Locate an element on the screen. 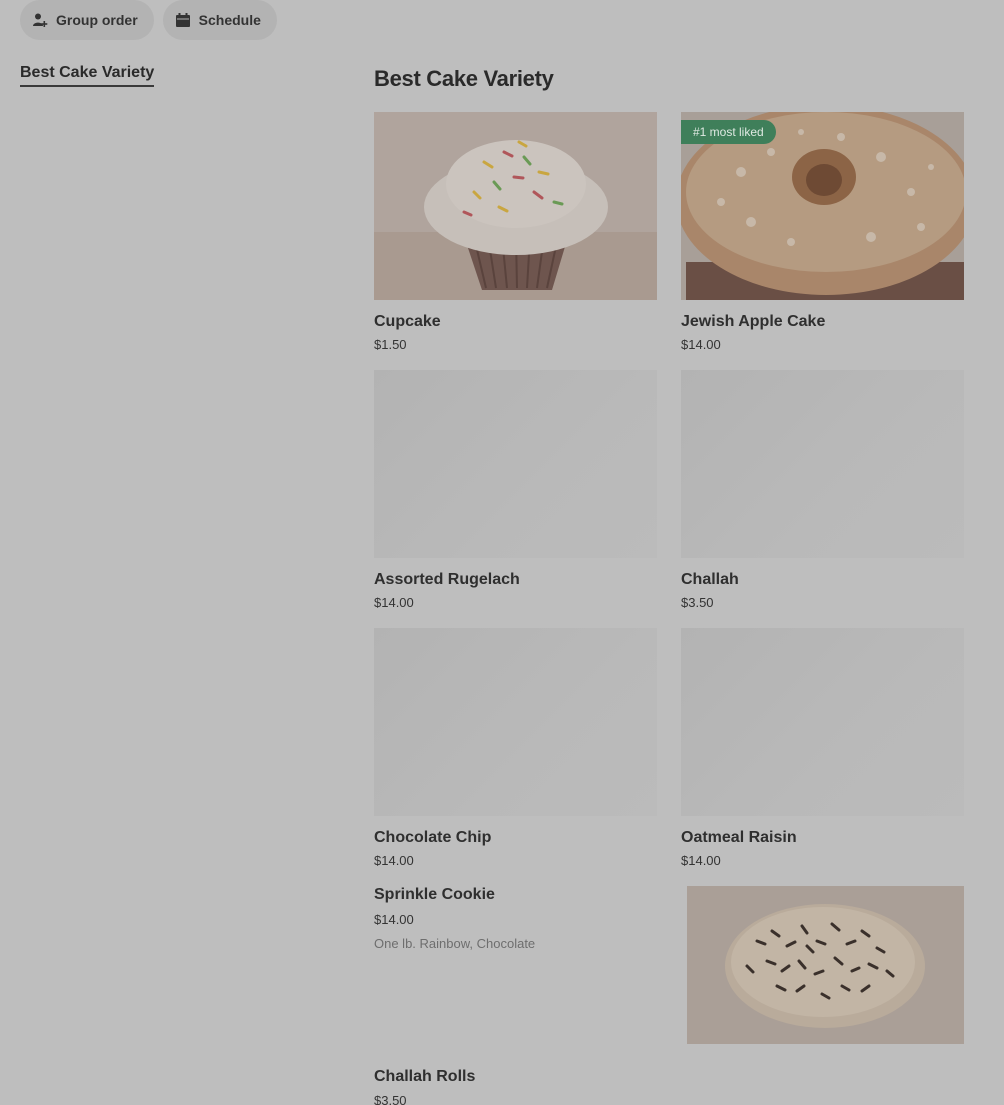 This screenshot has height=1105, width=1004. menu-item-name: Jewish Apple Cake is located at coordinates (753, 321).